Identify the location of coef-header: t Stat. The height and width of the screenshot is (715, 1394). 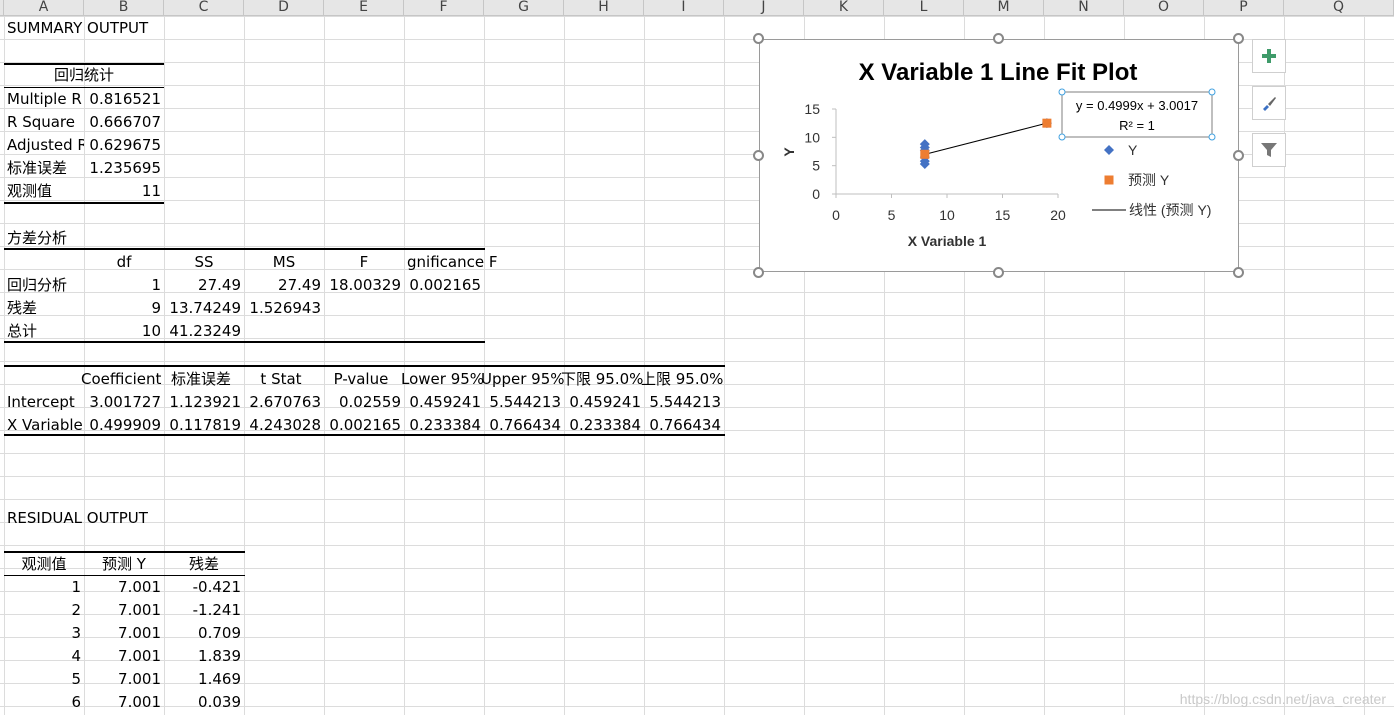
(281, 379).